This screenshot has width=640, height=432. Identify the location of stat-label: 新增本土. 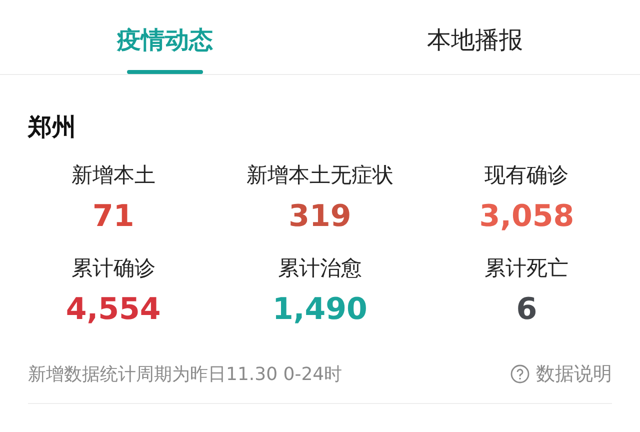
(113, 175).